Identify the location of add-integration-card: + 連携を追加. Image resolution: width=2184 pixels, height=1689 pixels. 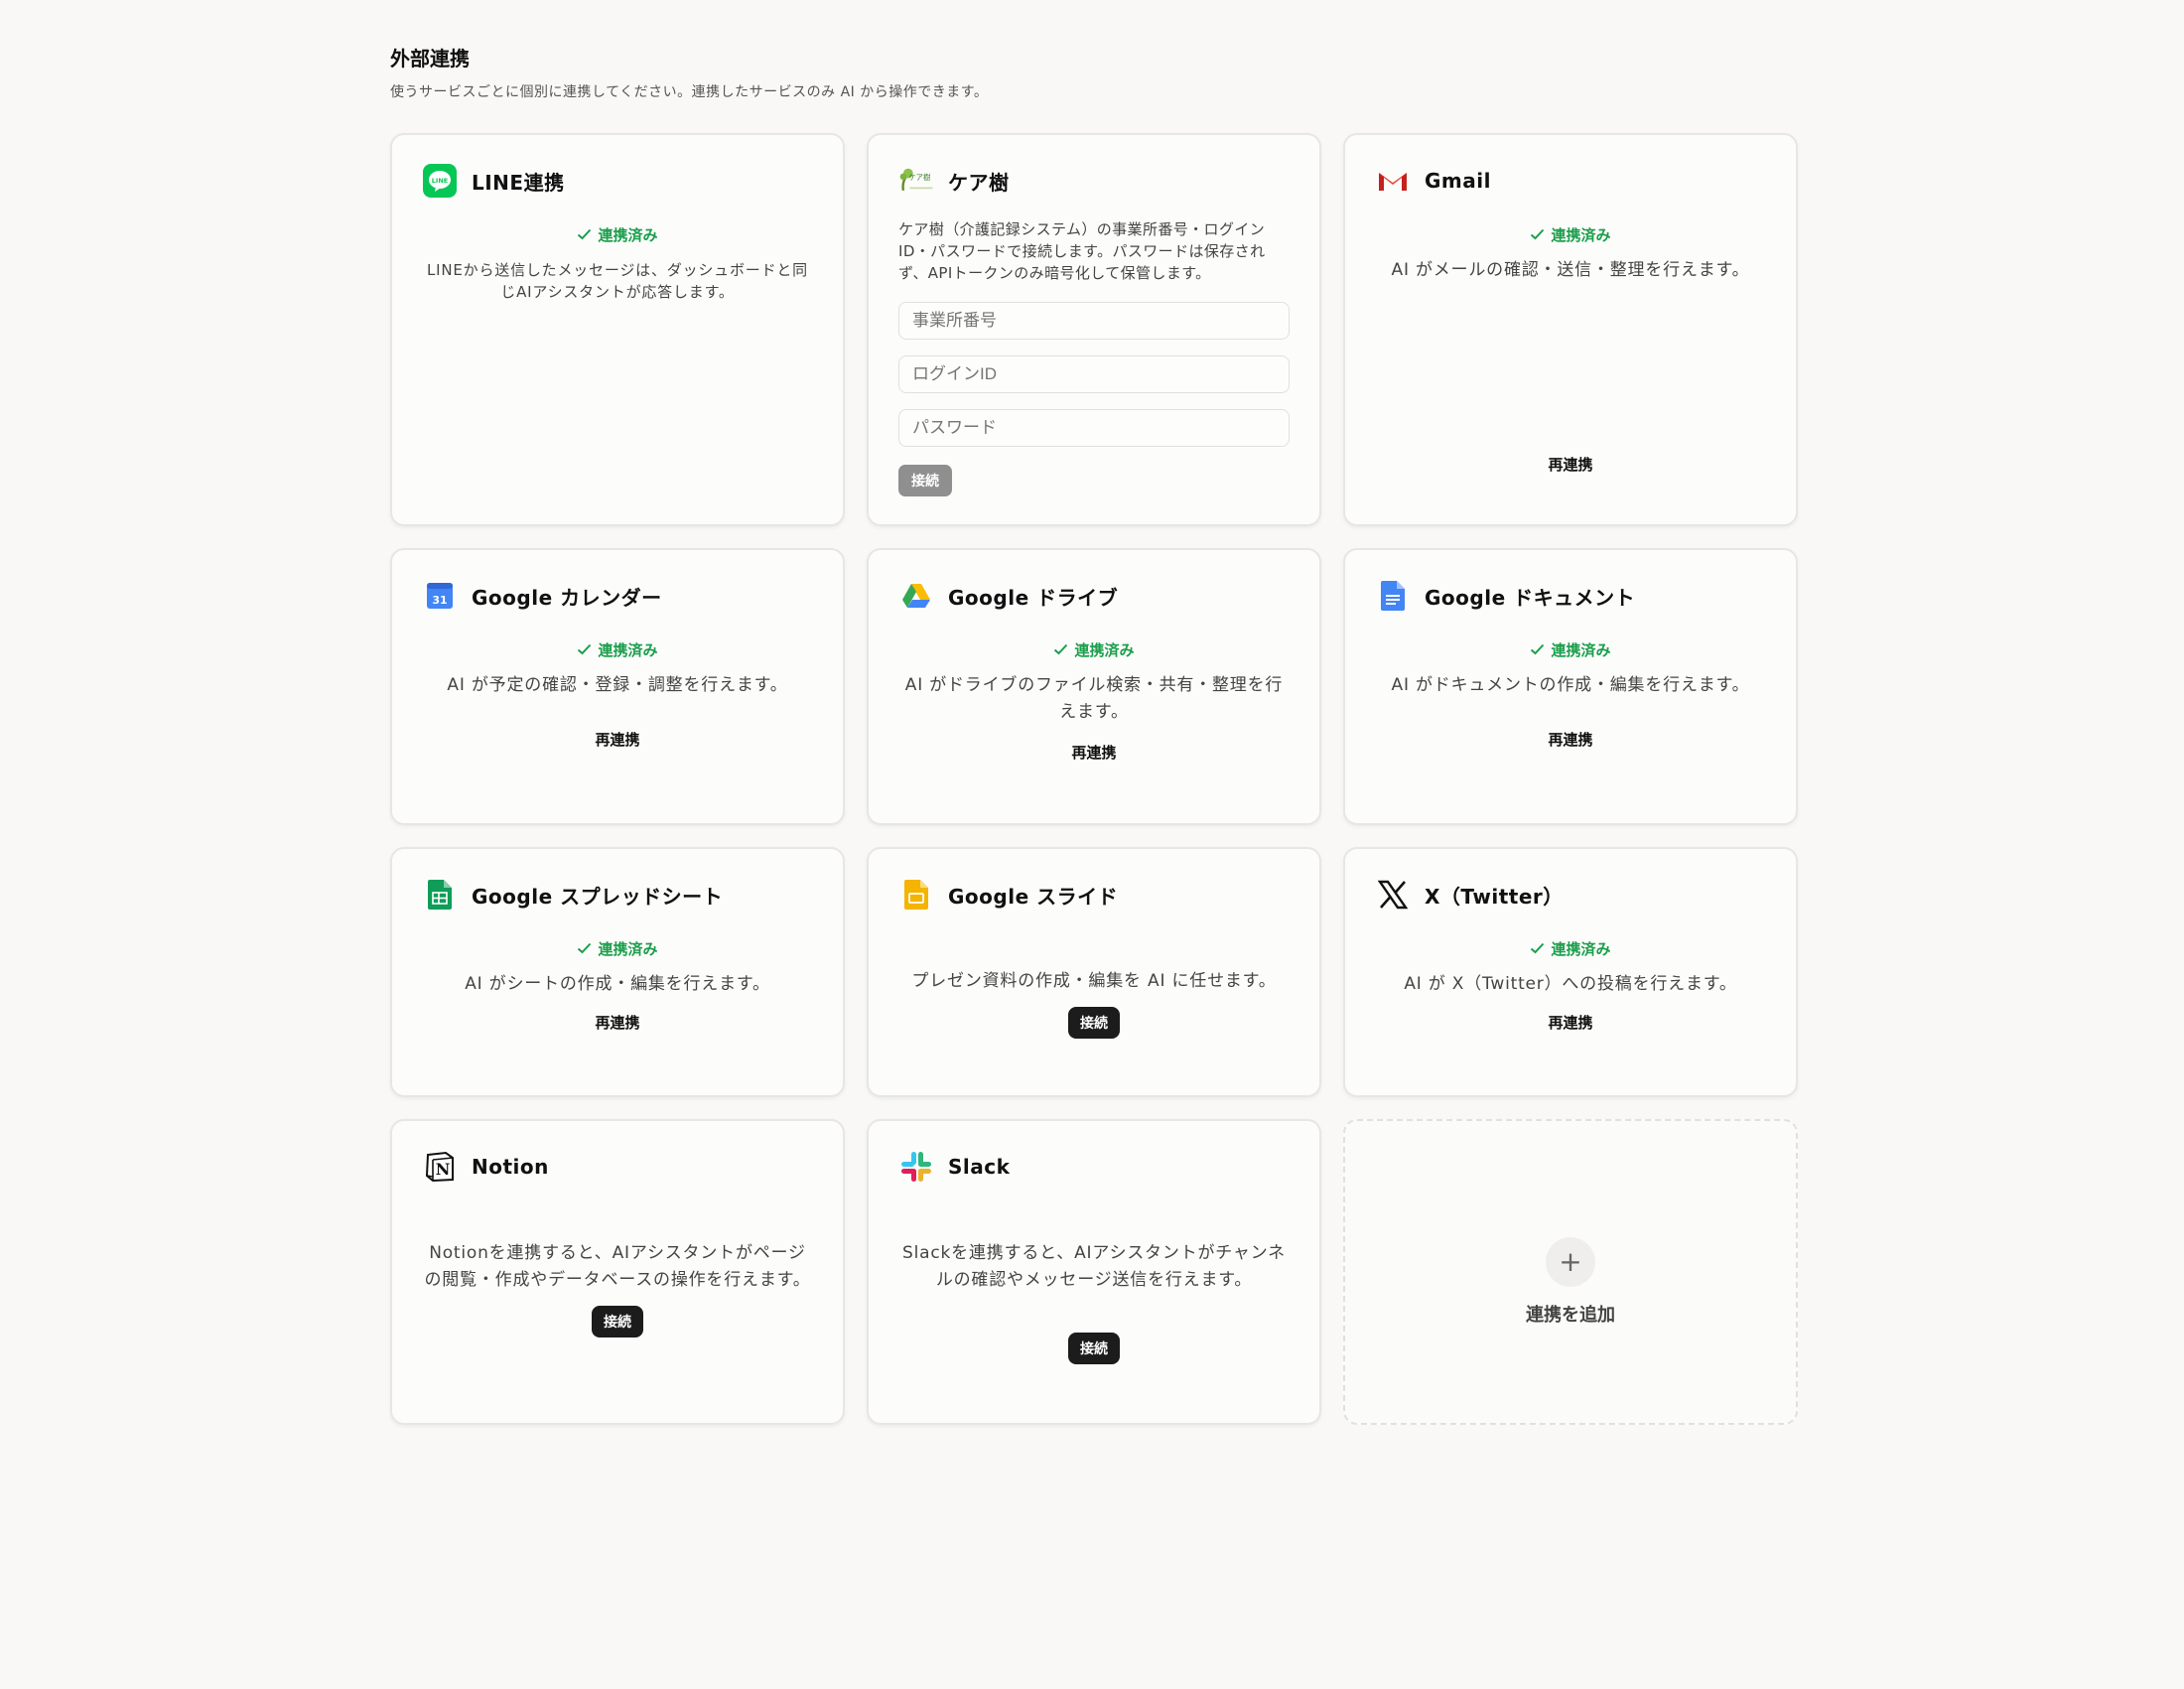
(1570, 1272).